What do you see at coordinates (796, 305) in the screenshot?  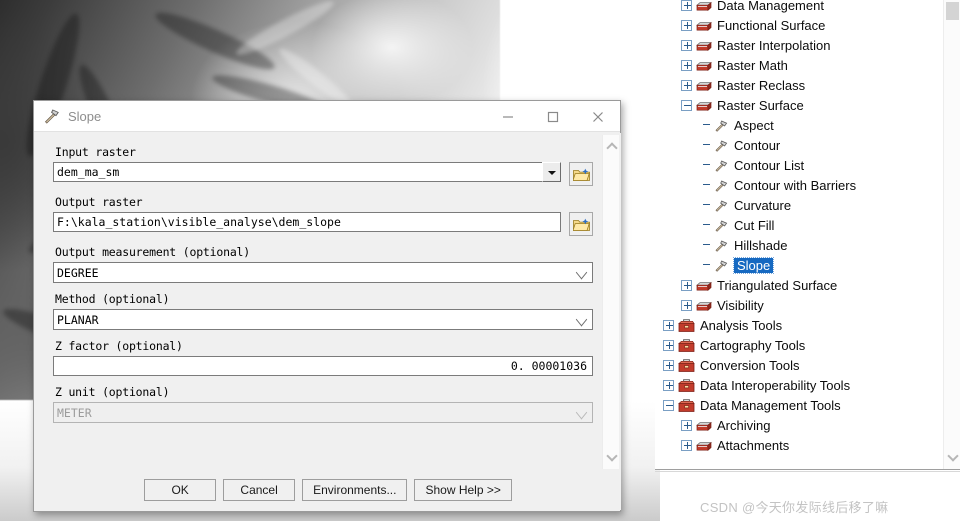 I see `tree-node: Visibility` at bounding box center [796, 305].